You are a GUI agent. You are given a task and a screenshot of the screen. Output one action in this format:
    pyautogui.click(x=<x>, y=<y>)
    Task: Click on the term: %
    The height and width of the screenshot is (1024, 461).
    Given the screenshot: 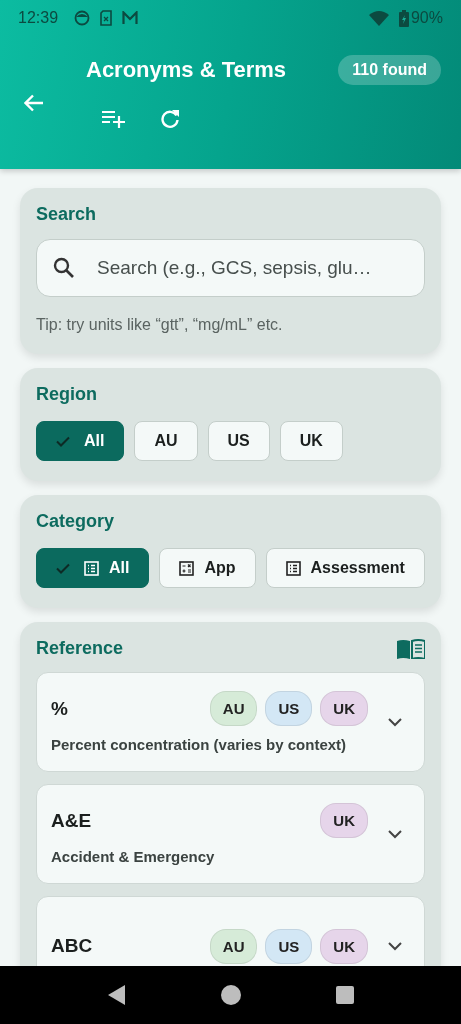 What is the action you would take?
    pyautogui.click(x=59, y=708)
    